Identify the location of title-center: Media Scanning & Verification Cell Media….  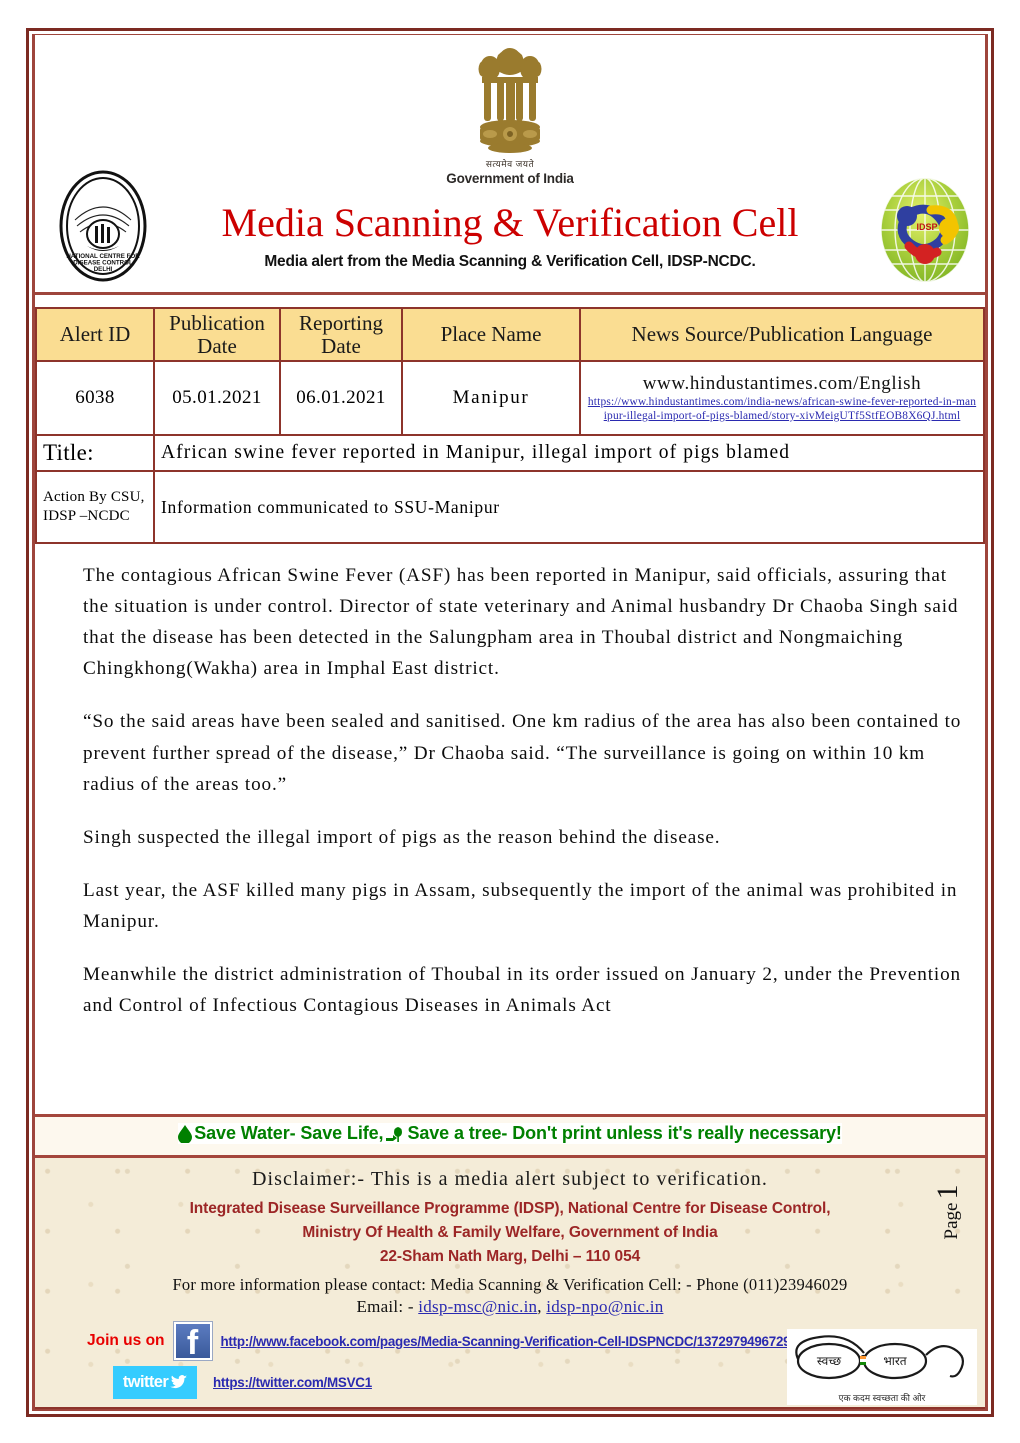
(510, 235).